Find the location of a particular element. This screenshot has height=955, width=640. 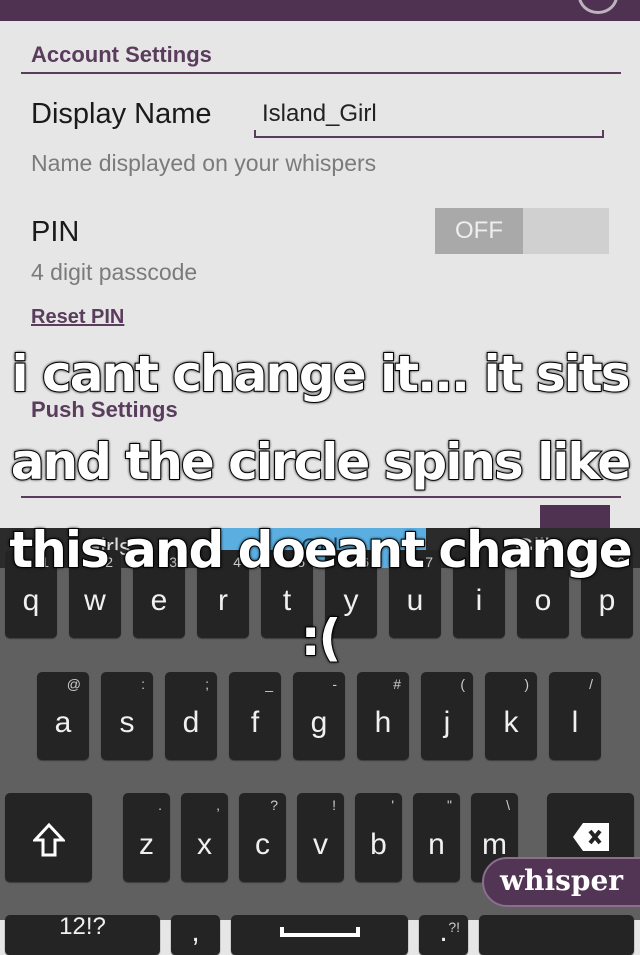

key-label: l is located at coordinates (575, 722).